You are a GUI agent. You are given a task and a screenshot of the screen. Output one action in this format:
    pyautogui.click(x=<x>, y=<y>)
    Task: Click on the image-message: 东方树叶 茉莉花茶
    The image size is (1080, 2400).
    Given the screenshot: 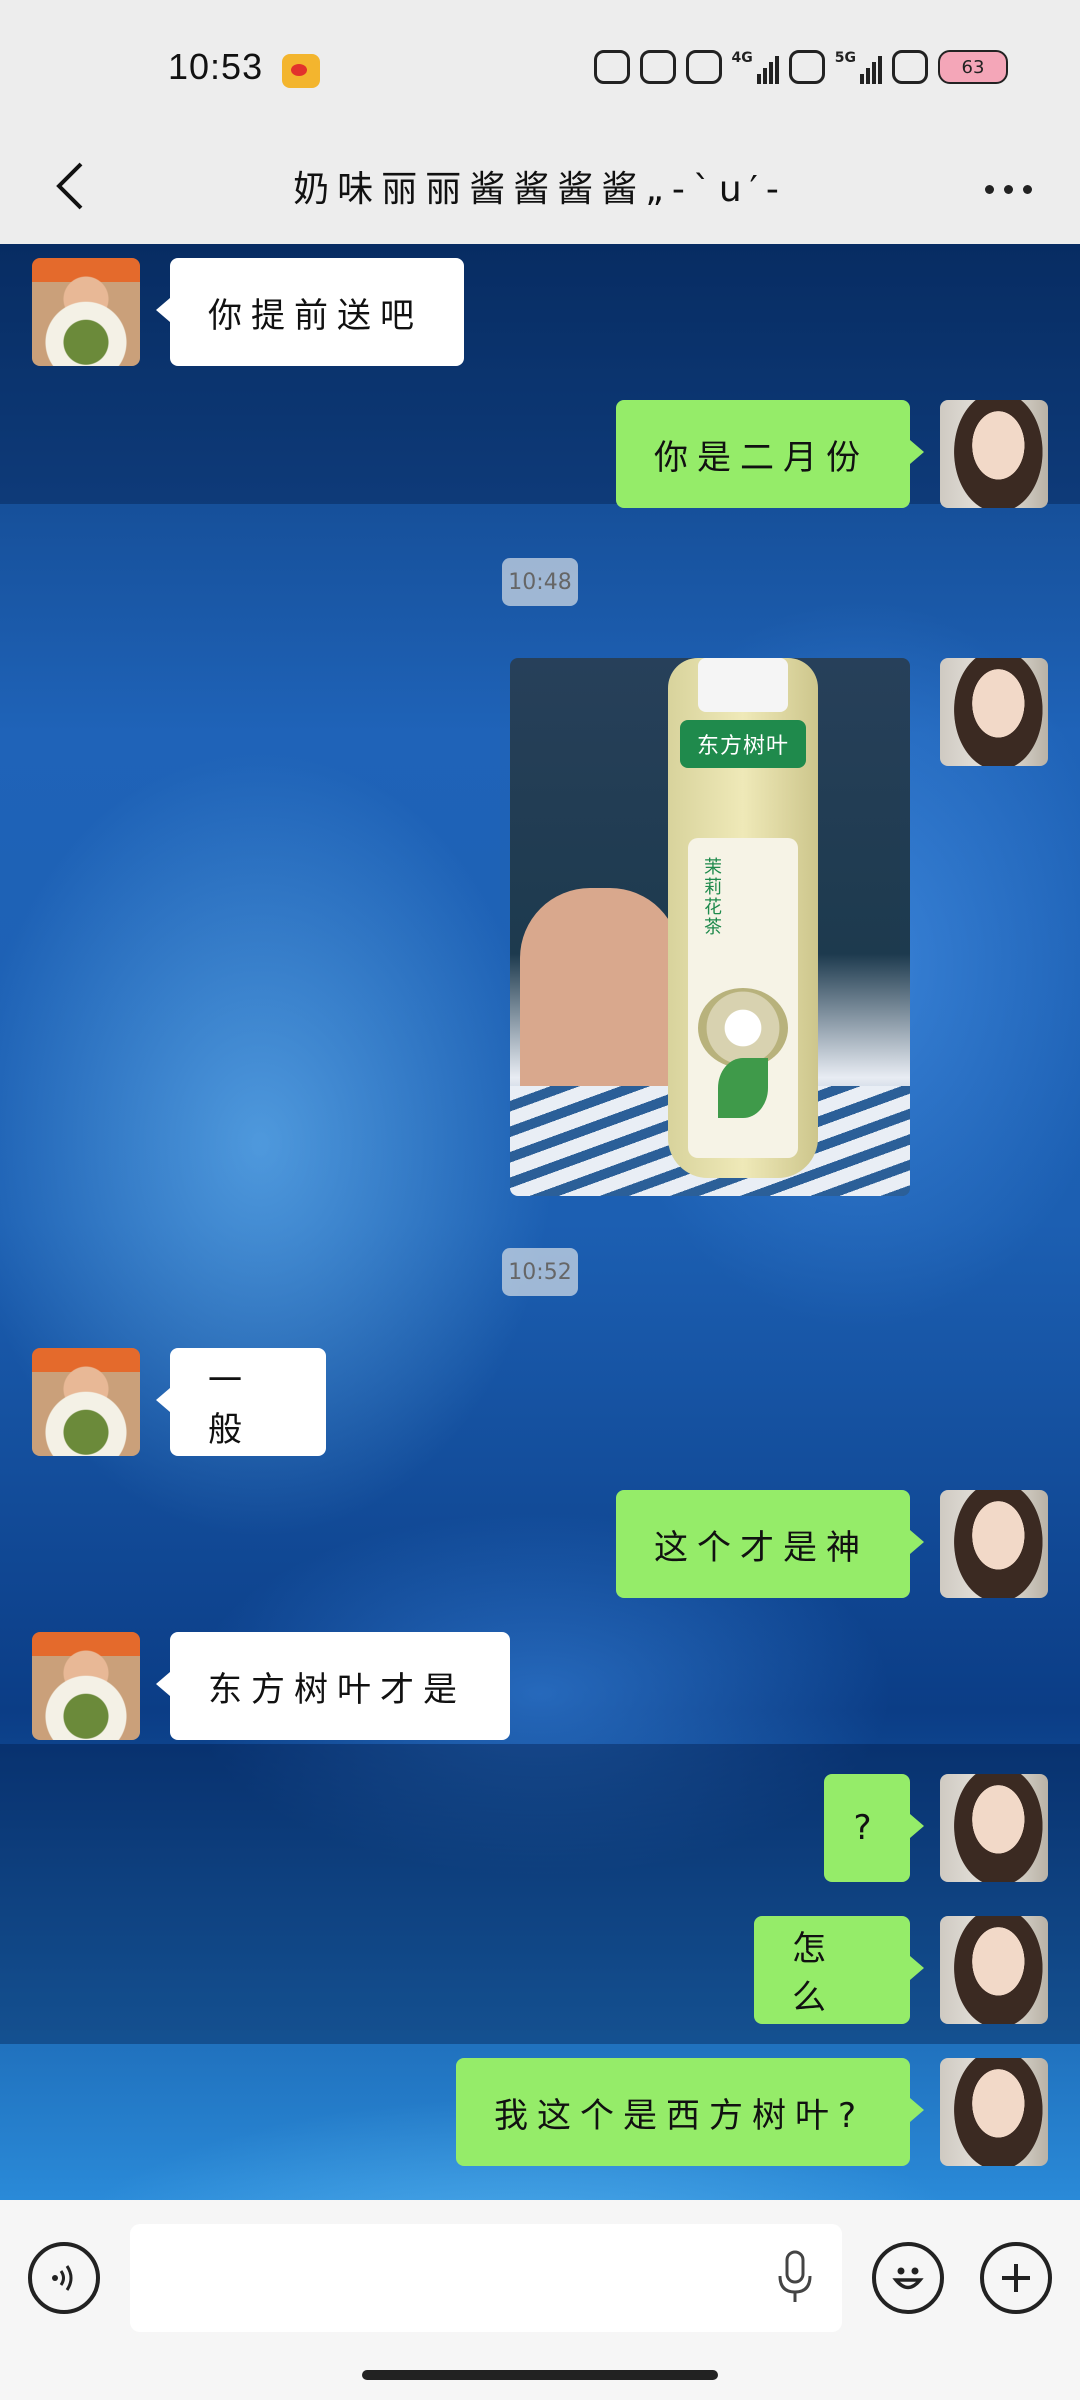 What is the action you would take?
    pyautogui.click(x=710, y=927)
    